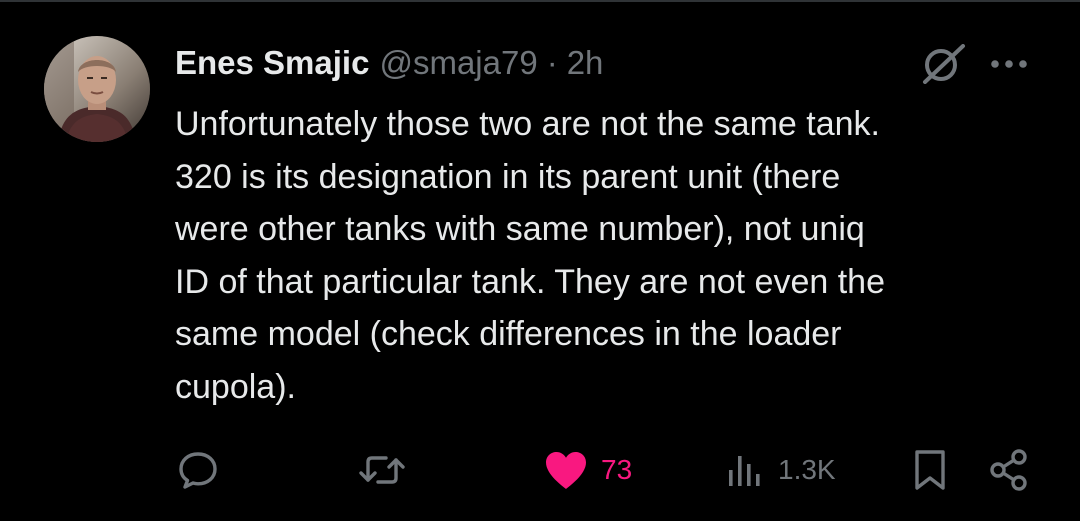 The image size is (1080, 521). What do you see at coordinates (617, 469) in the screenshot?
I see `like-count: 73` at bounding box center [617, 469].